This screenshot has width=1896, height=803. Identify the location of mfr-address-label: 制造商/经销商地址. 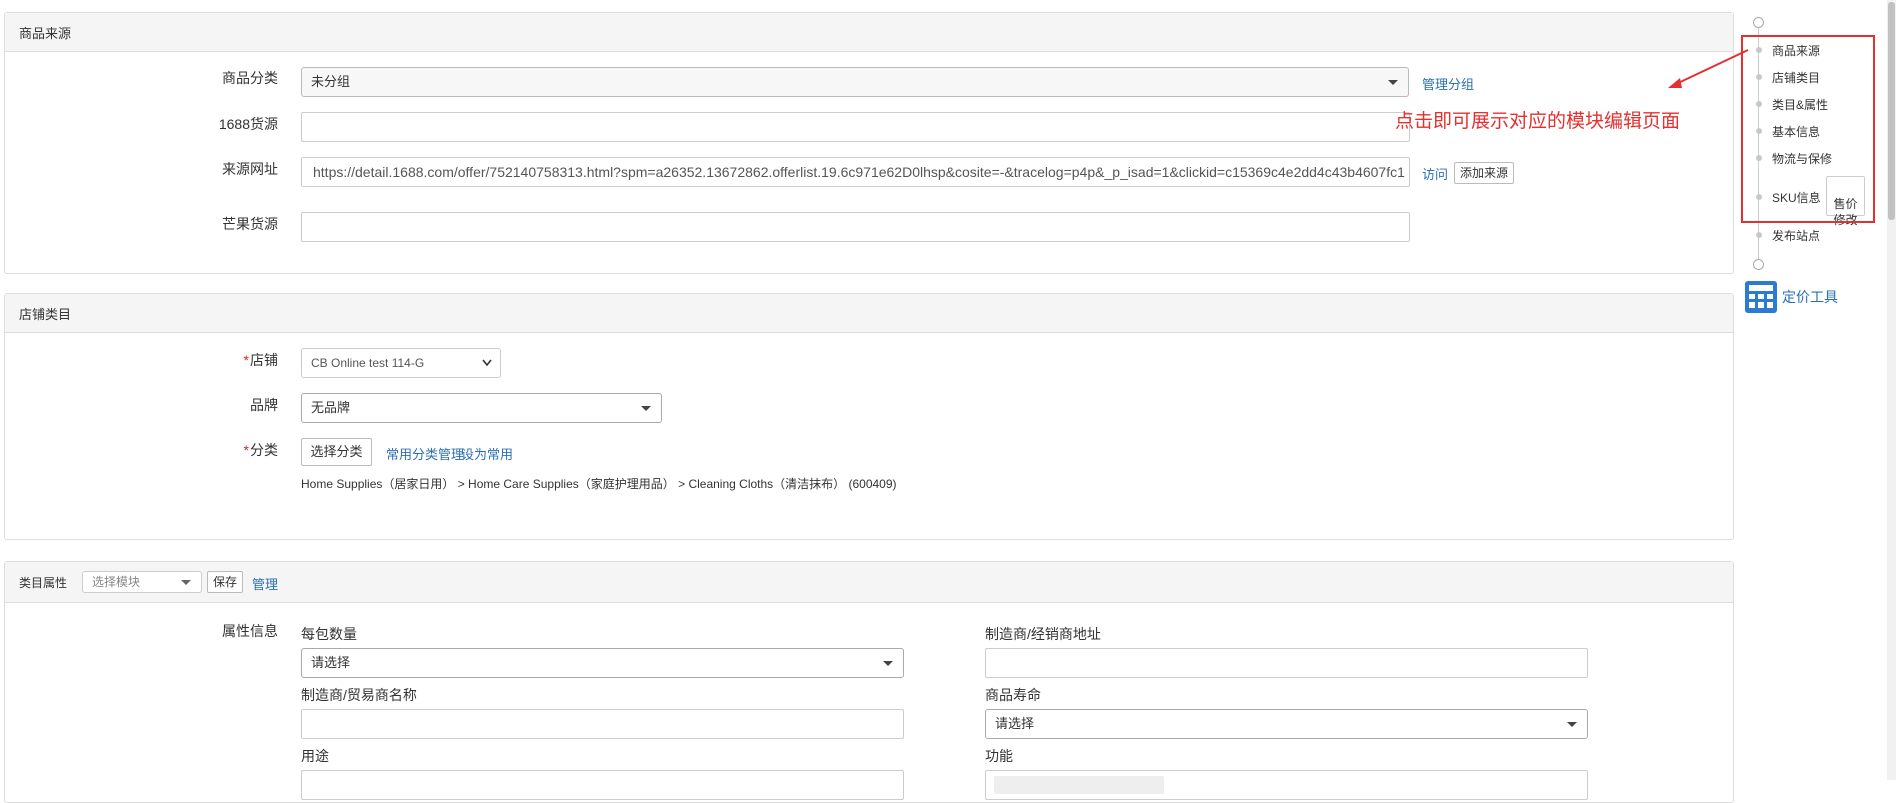
(1043, 634).